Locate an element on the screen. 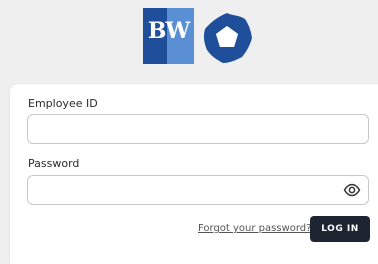 The width and height of the screenshot is (378, 264). login-button: LOG IN is located at coordinates (340, 229).